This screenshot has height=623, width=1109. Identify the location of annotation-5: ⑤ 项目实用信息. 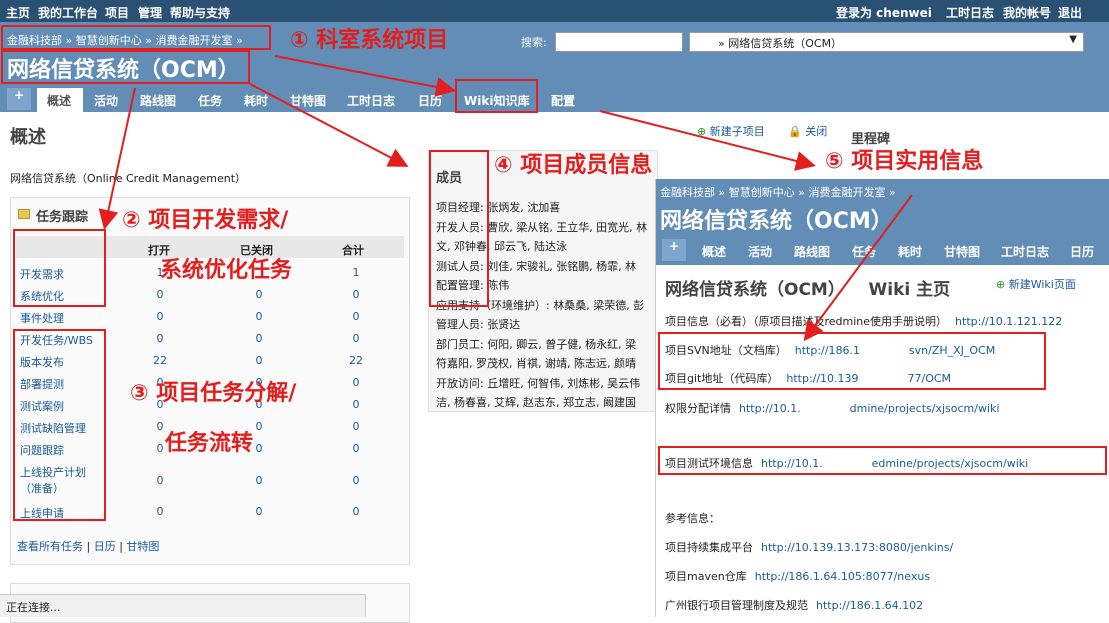
(904, 161).